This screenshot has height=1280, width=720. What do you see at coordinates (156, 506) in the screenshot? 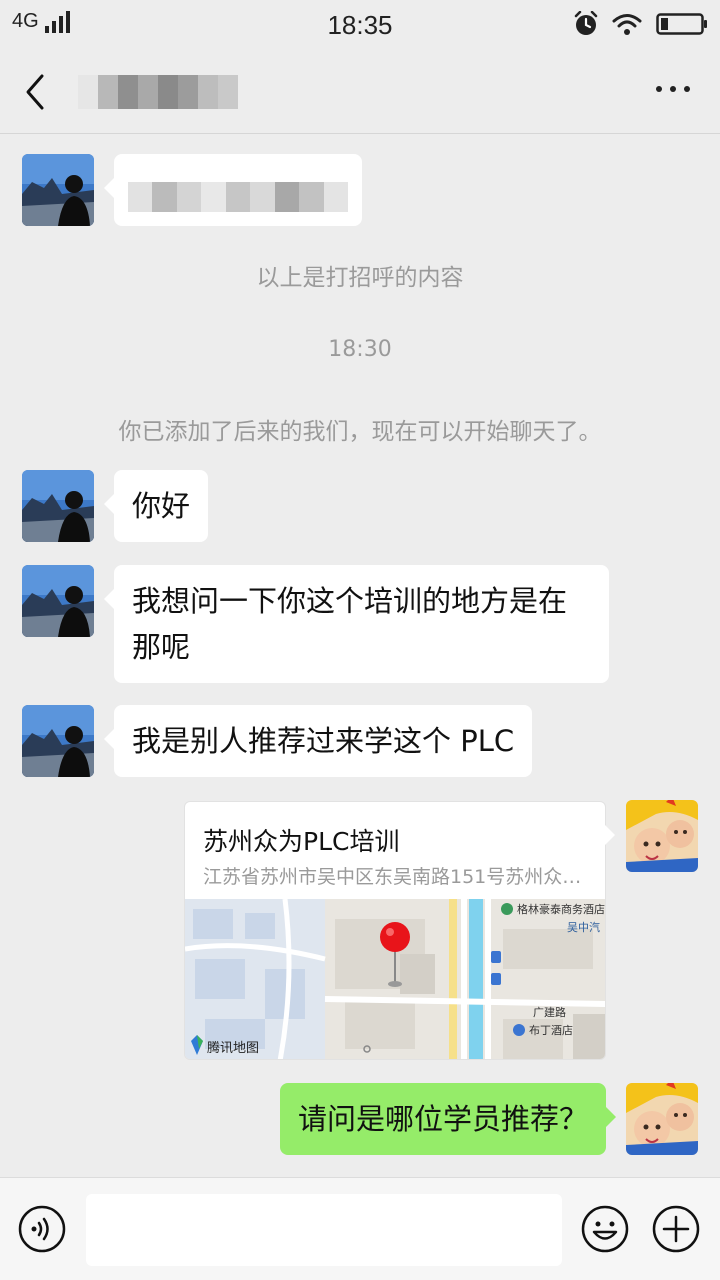
I see `message-bubble-incoming: 你好` at bounding box center [156, 506].